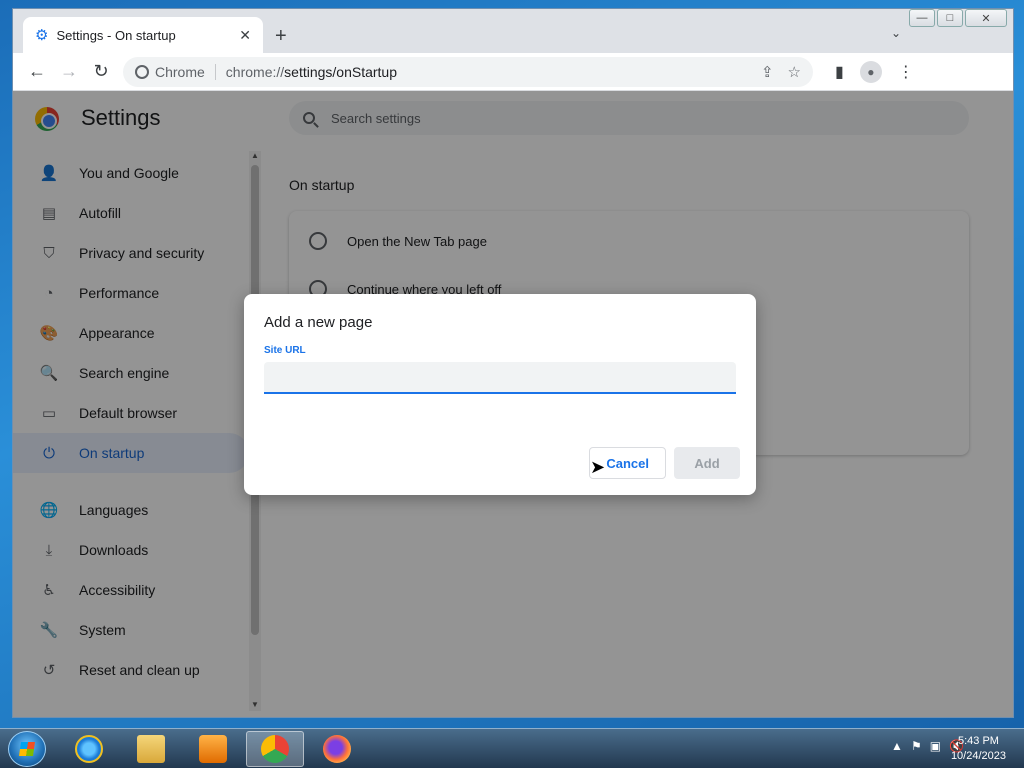 The height and width of the screenshot is (768, 1024). What do you see at coordinates (513, 31) in the screenshot?
I see `tab-strip: ⚙ Settings - On startup ✕ + ⌄ — □ ✕` at bounding box center [513, 31].